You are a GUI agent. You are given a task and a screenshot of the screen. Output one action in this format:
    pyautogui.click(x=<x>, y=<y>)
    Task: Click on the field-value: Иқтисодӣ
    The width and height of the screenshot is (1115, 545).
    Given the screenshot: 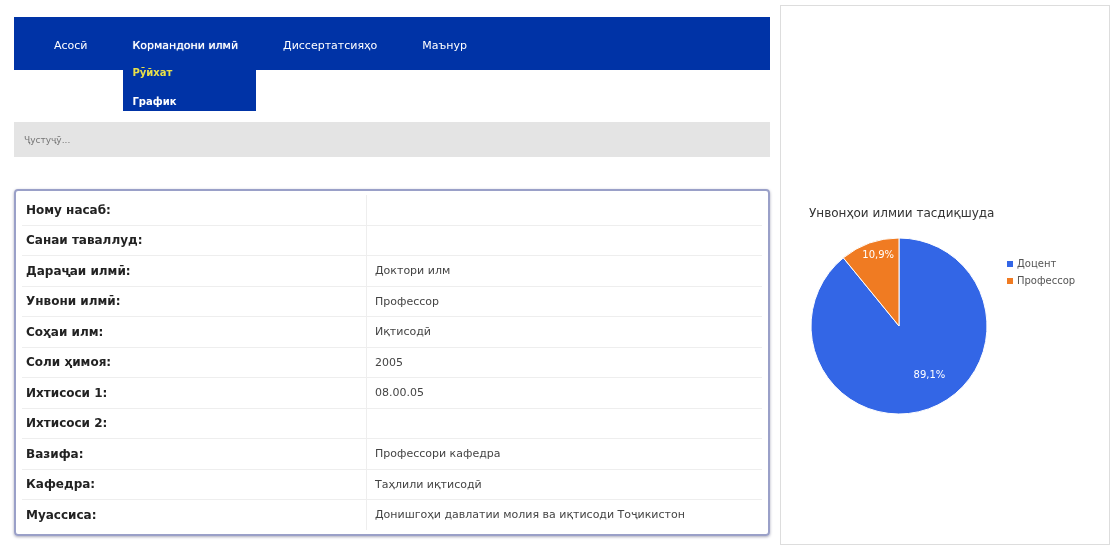 What is the action you would take?
    pyautogui.click(x=564, y=332)
    